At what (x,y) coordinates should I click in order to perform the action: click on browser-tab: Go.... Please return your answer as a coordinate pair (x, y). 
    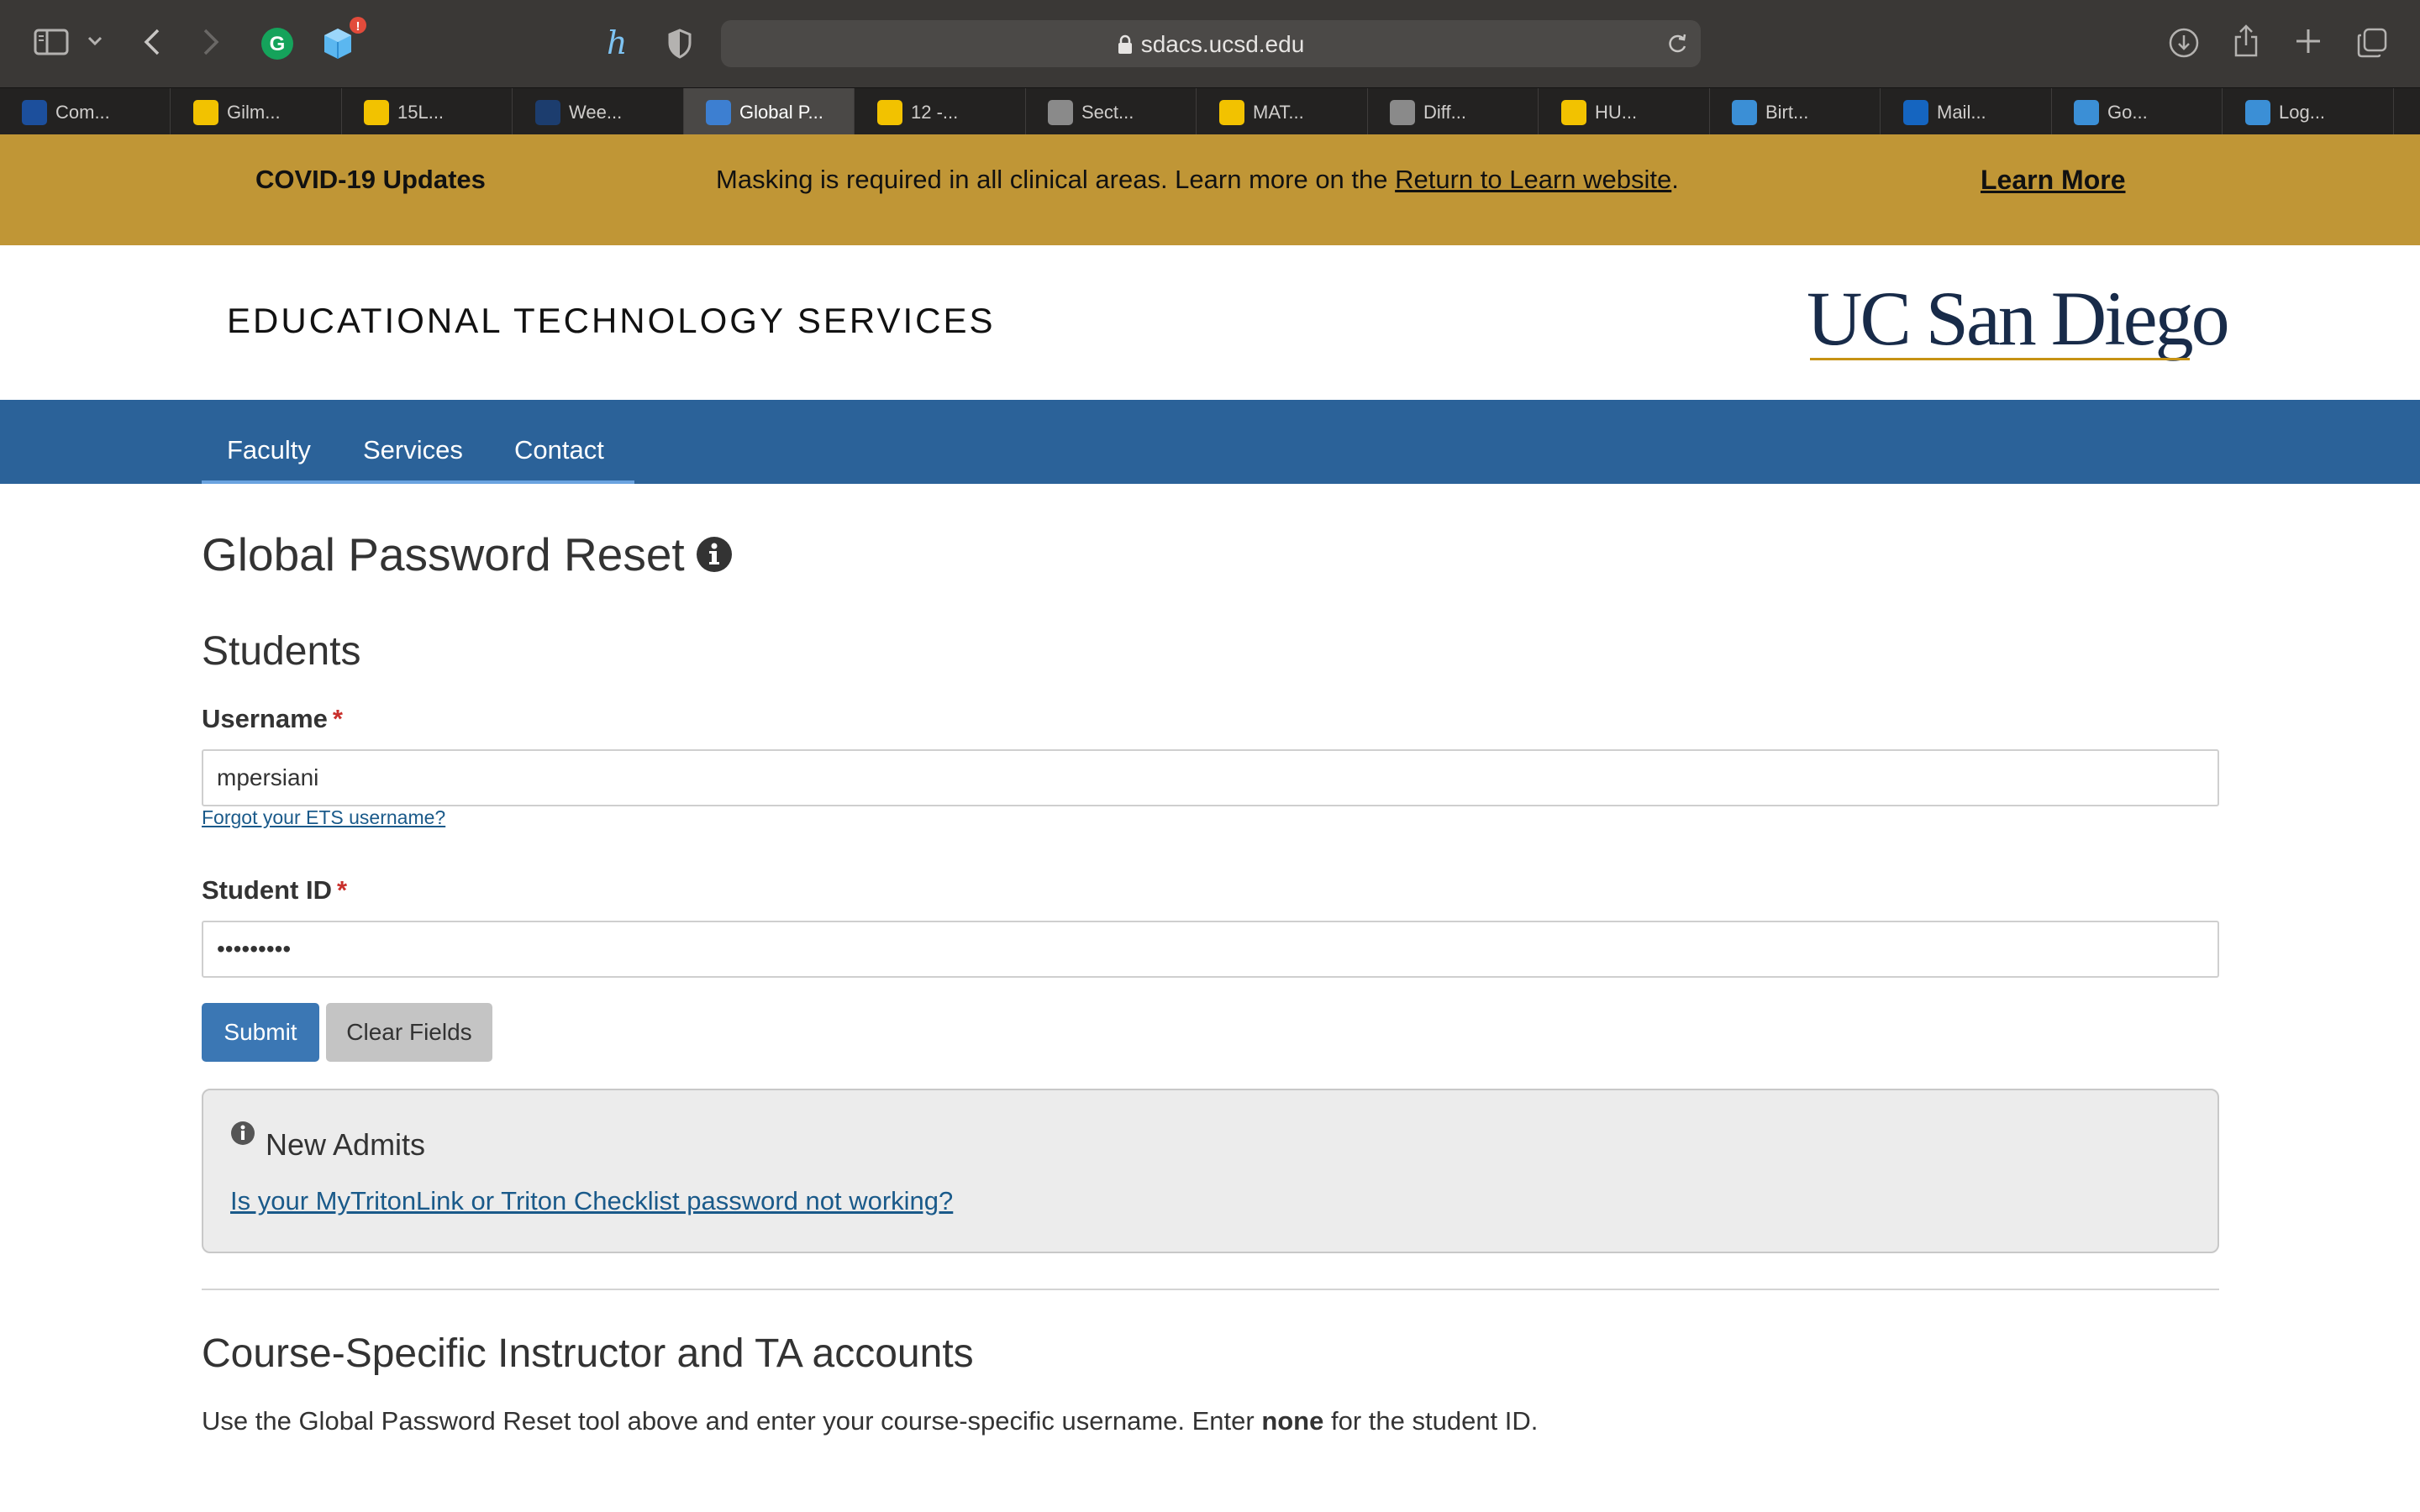
    Looking at the image, I should click on (2137, 111).